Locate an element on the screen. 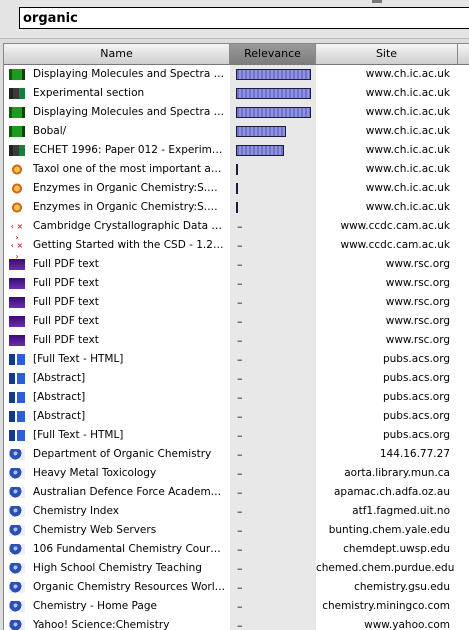 This screenshot has height=630, width=469. flower-icon is located at coordinates (17, 169).